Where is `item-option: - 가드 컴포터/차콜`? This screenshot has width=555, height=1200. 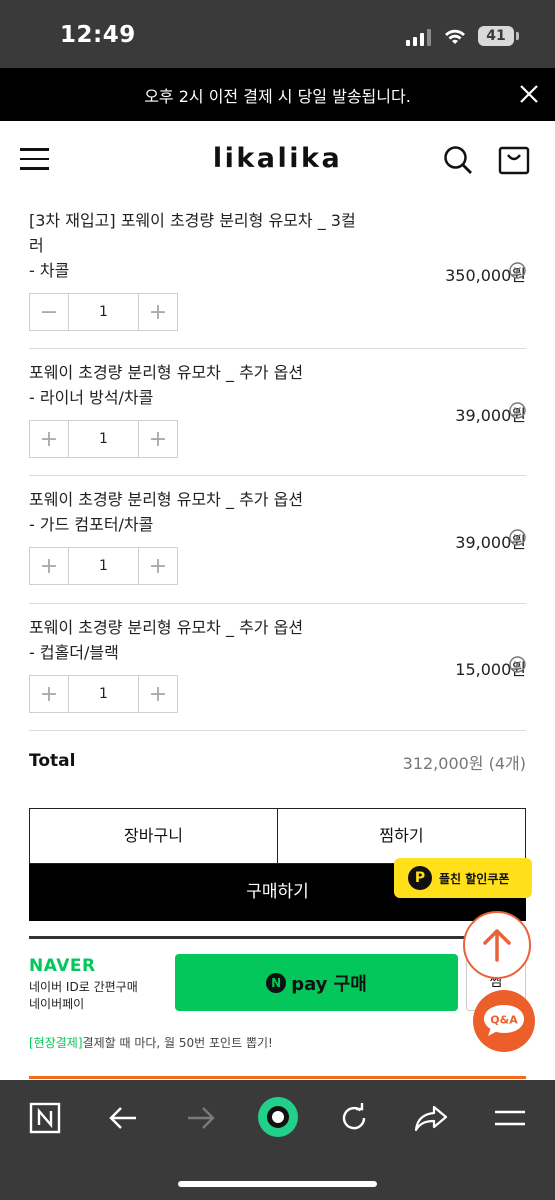
item-option: - 가드 컴포터/차콜 is located at coordinates (91, 524).